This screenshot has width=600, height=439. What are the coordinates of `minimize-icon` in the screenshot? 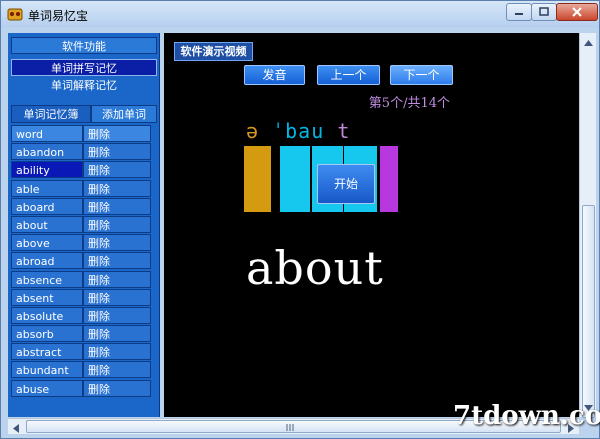 It's located at (519, 14).